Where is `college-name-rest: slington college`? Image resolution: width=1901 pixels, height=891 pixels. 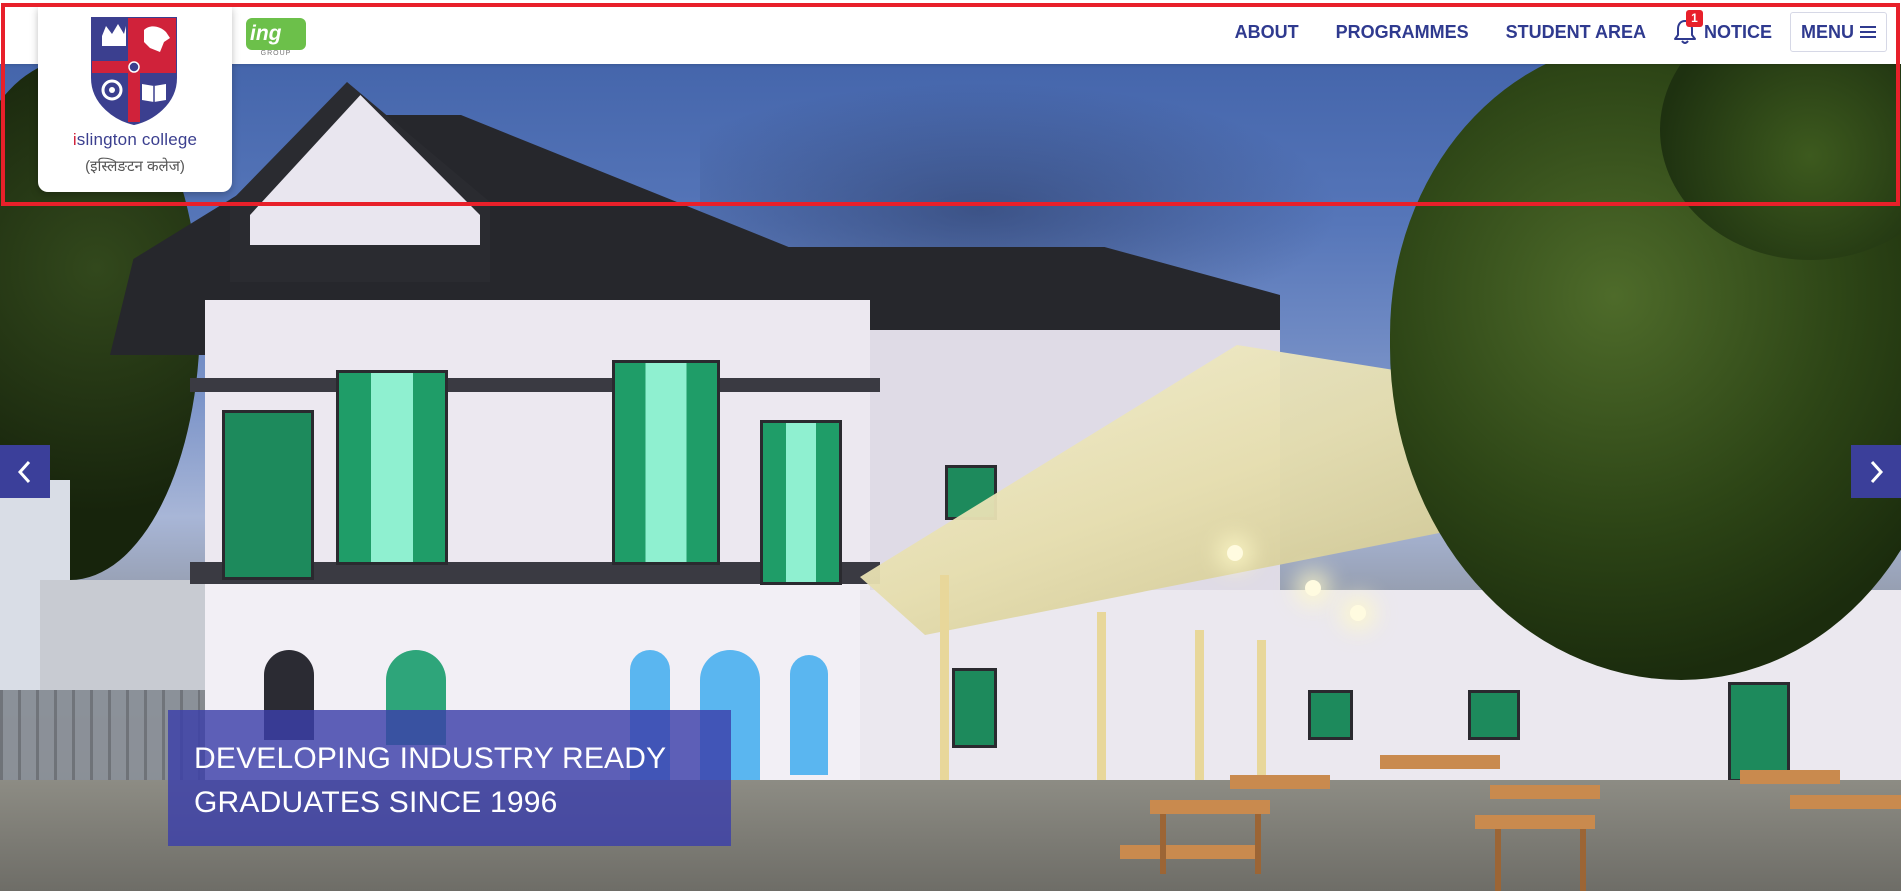 college-name-rest: slington college is located at coordinates (137, 139).